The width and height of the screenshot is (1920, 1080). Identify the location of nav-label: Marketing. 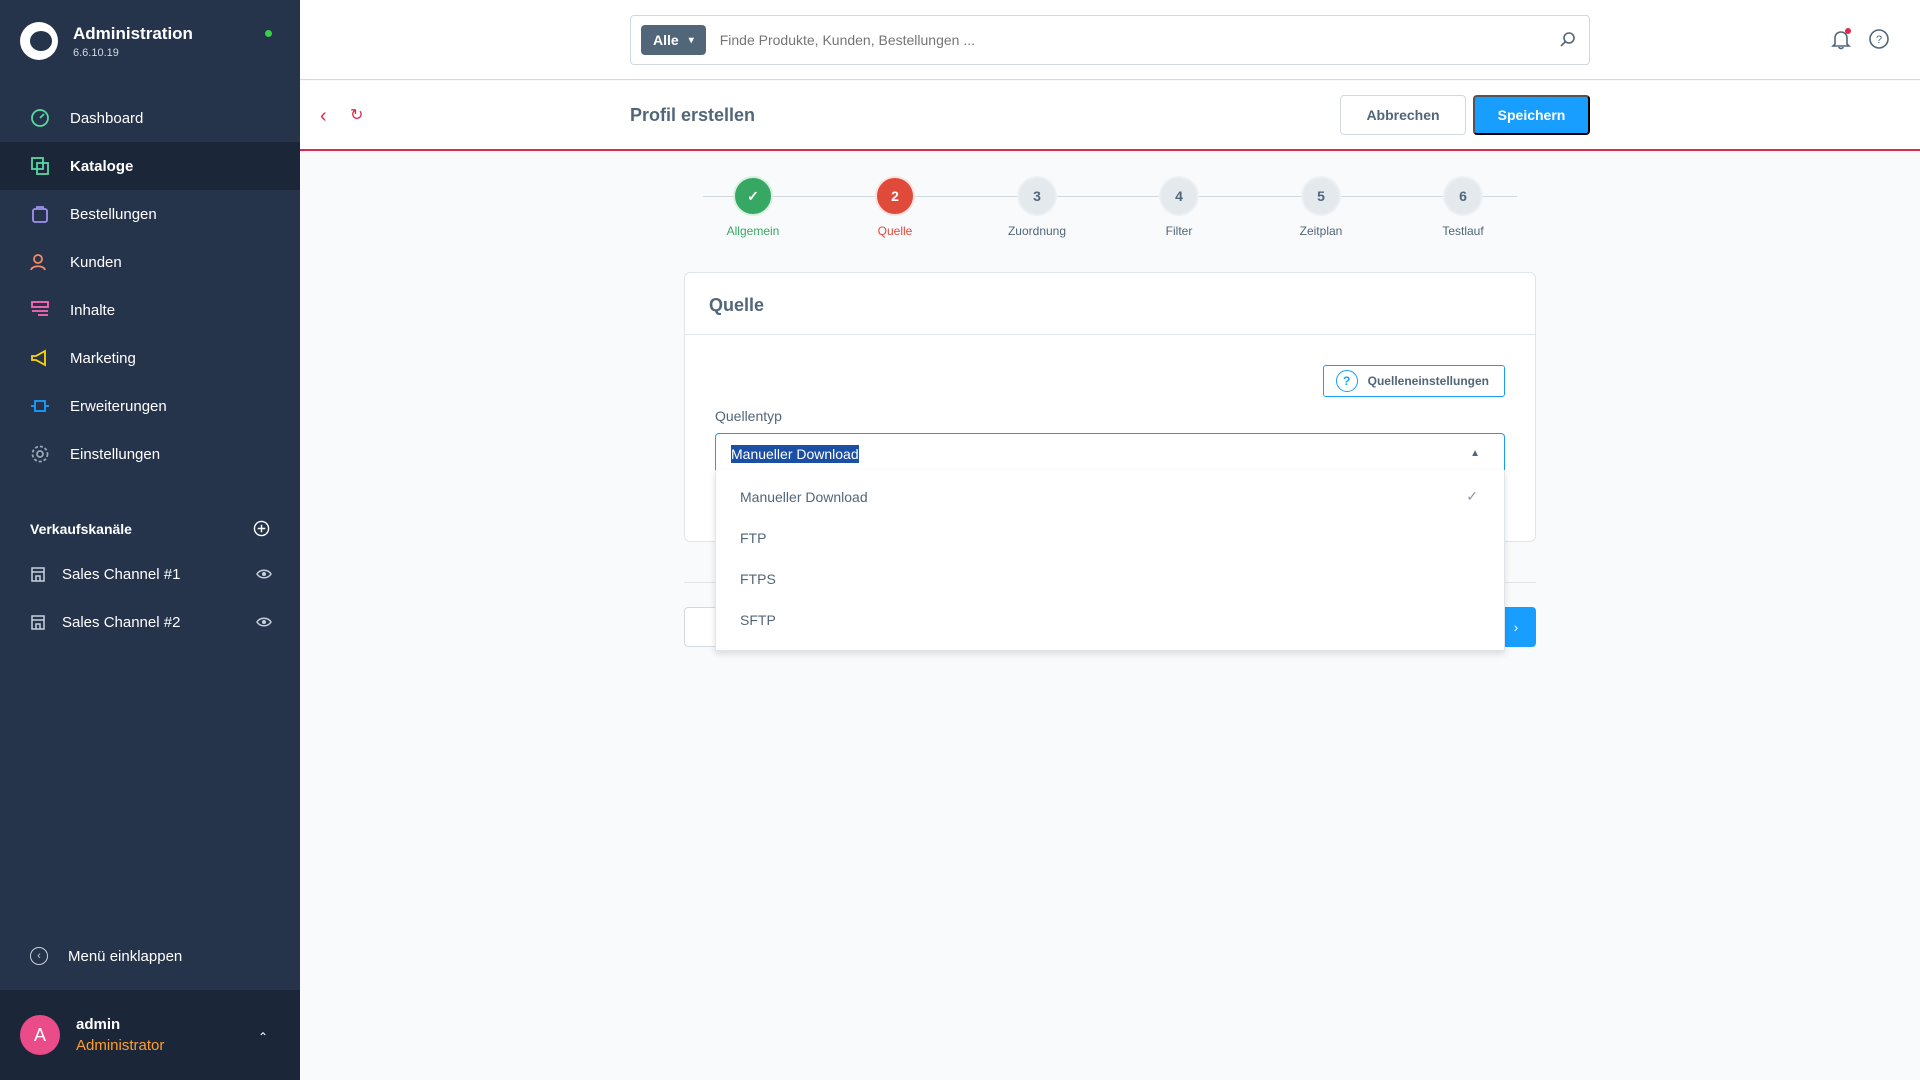
(103, 358).